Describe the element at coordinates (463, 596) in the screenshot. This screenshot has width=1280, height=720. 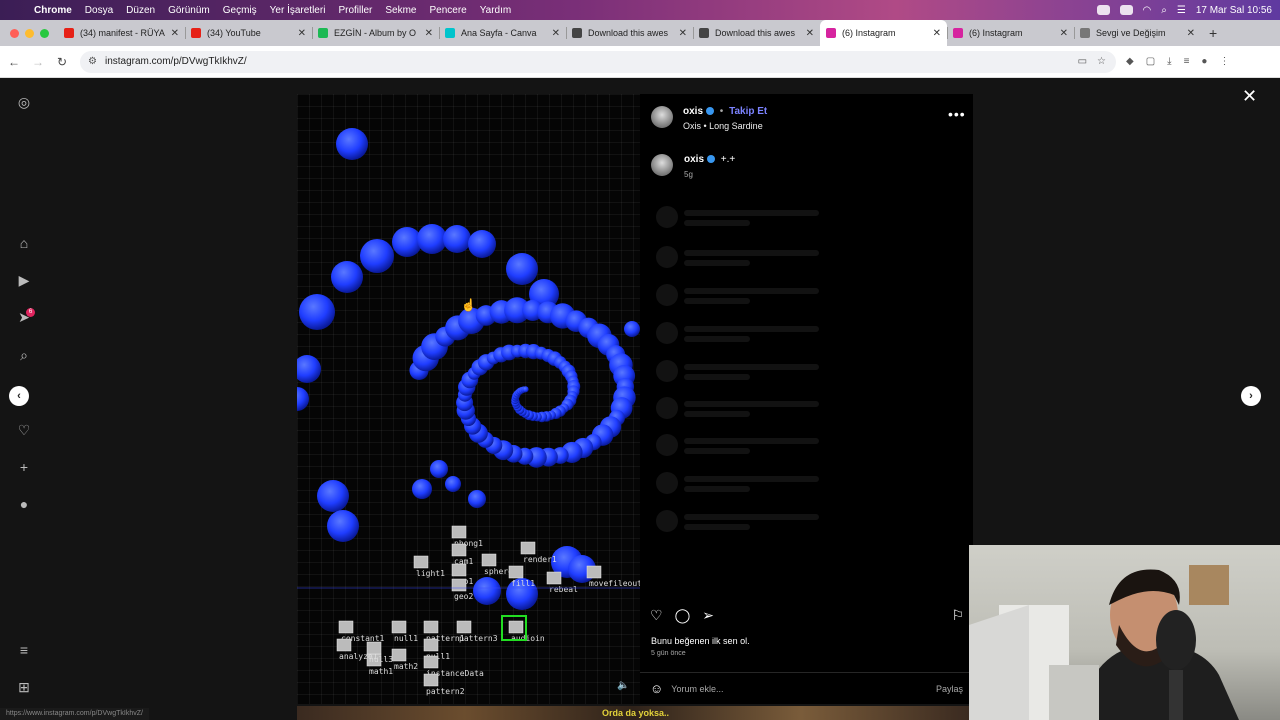
I see `operator-label: geo2` at that location.